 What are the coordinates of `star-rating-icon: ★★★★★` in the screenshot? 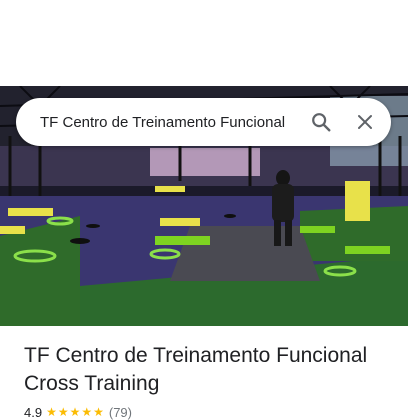 It's located at (75, 412).